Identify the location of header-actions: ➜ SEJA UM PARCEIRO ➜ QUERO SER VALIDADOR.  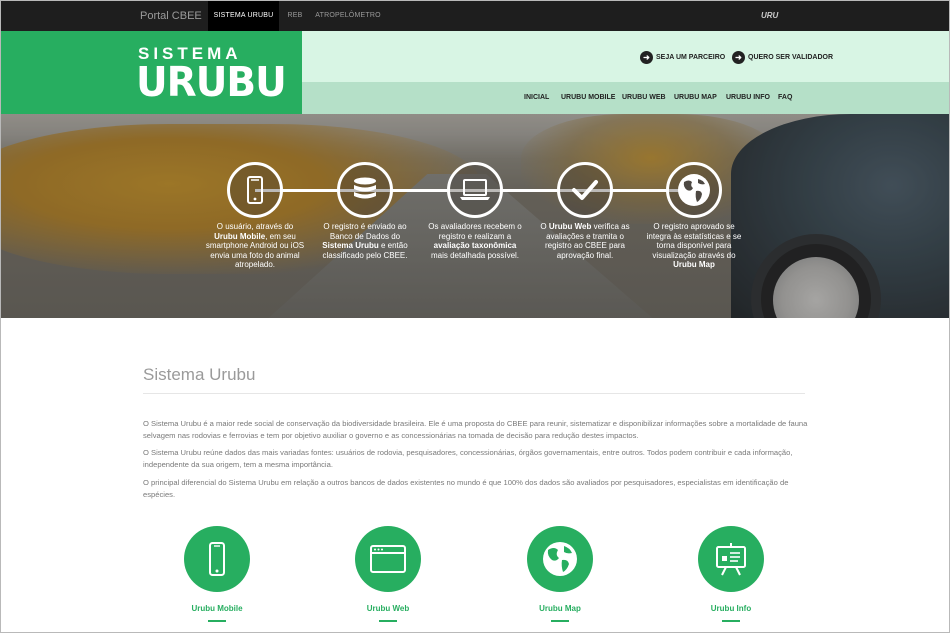
(625, 56).